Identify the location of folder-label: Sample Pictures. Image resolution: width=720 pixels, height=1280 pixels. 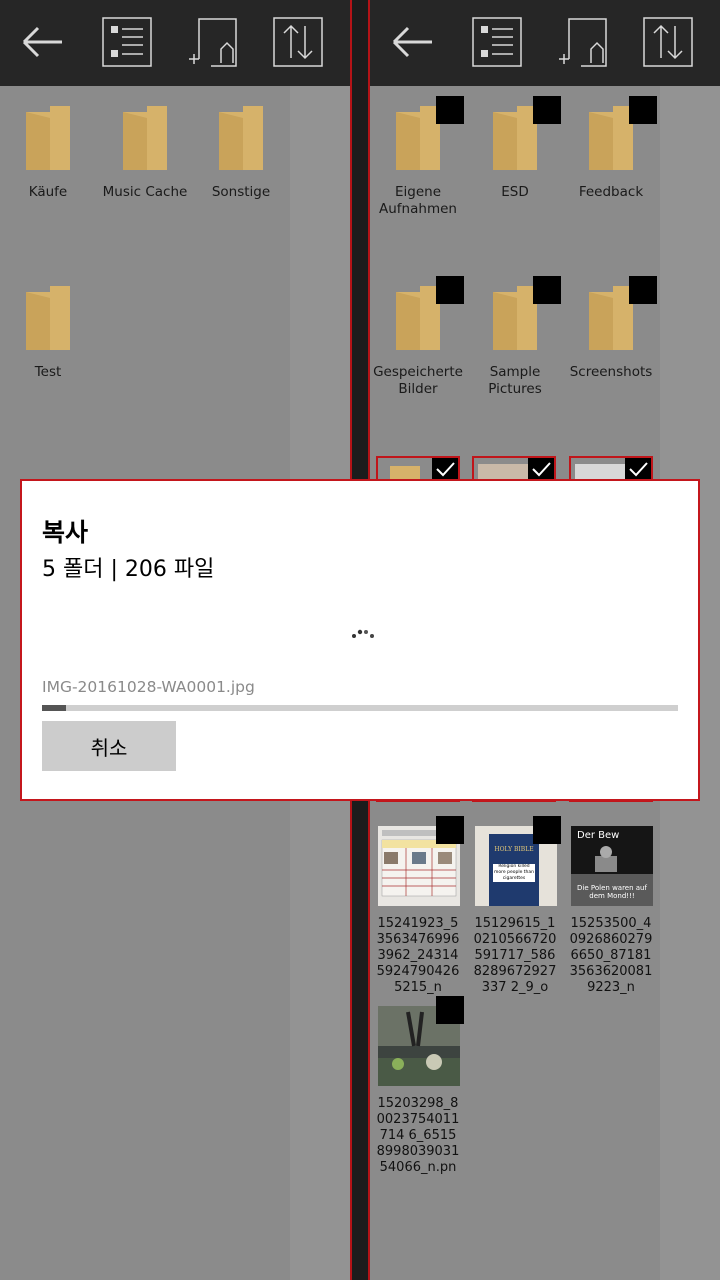
(515, 380).